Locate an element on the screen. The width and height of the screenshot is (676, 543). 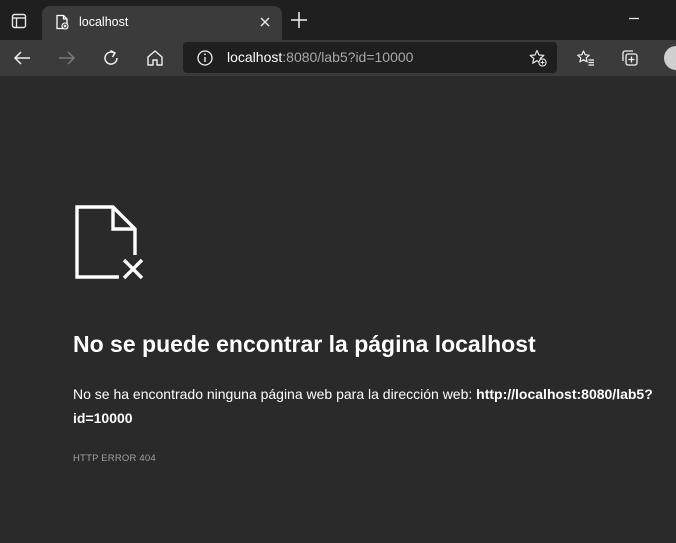
address-bar: localhost:8080/lab5?id=10000 is located at coordinates (370, 57).